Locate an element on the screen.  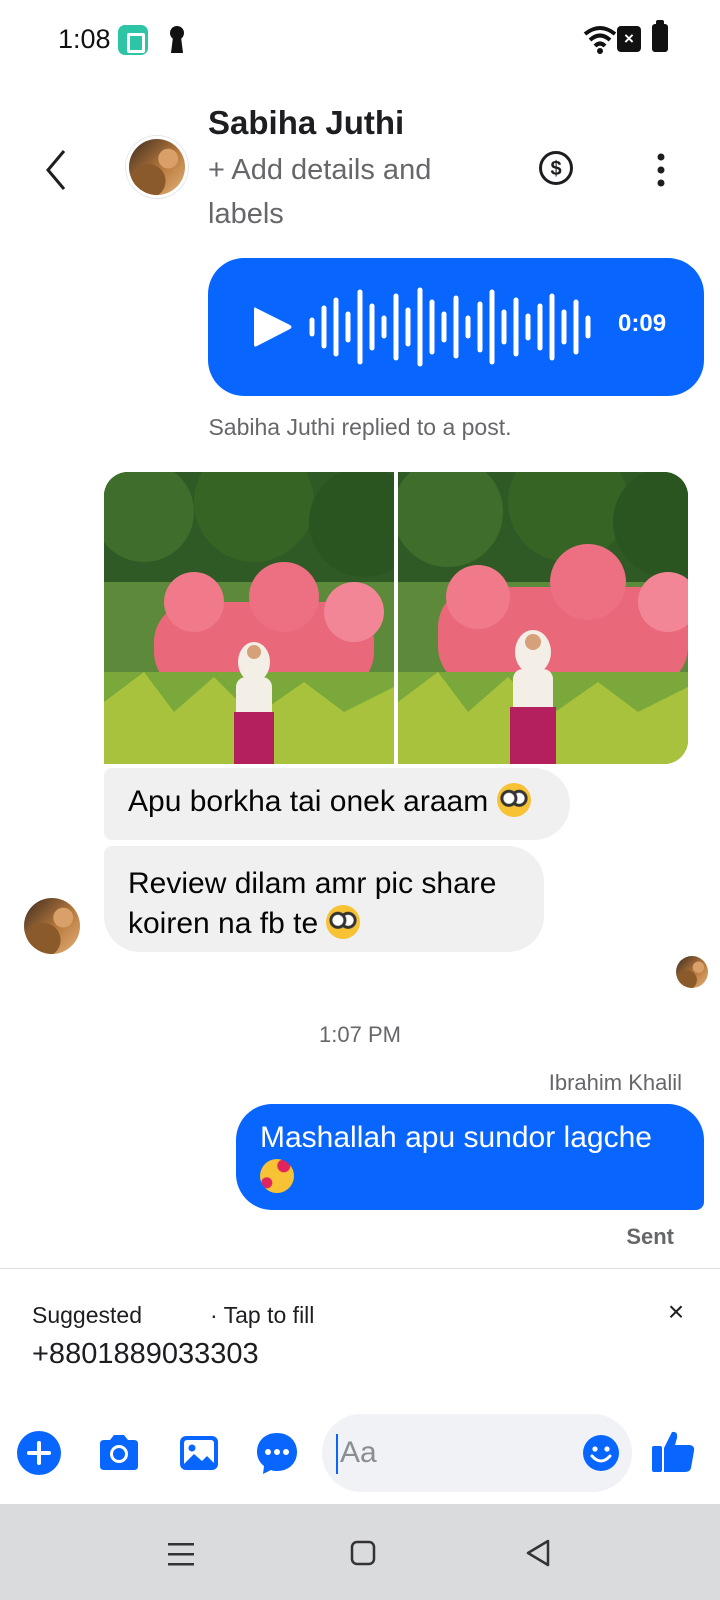
suggestion-label: Suggested is located at coordinates (87, 1315).